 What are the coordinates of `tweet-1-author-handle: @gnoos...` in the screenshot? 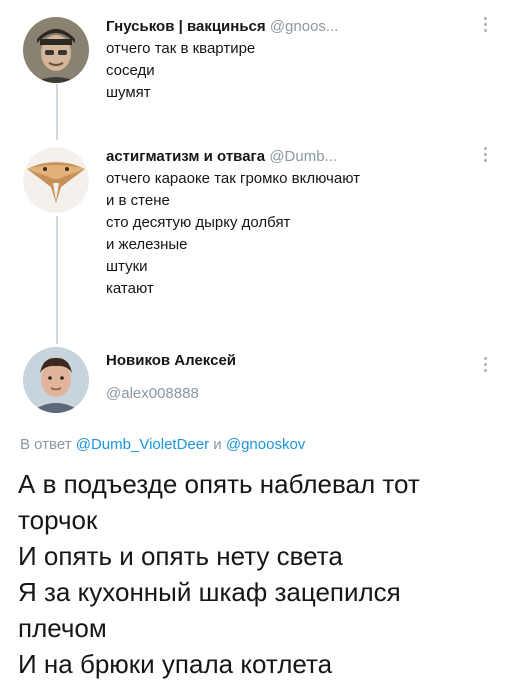 It's located at (304, 26).